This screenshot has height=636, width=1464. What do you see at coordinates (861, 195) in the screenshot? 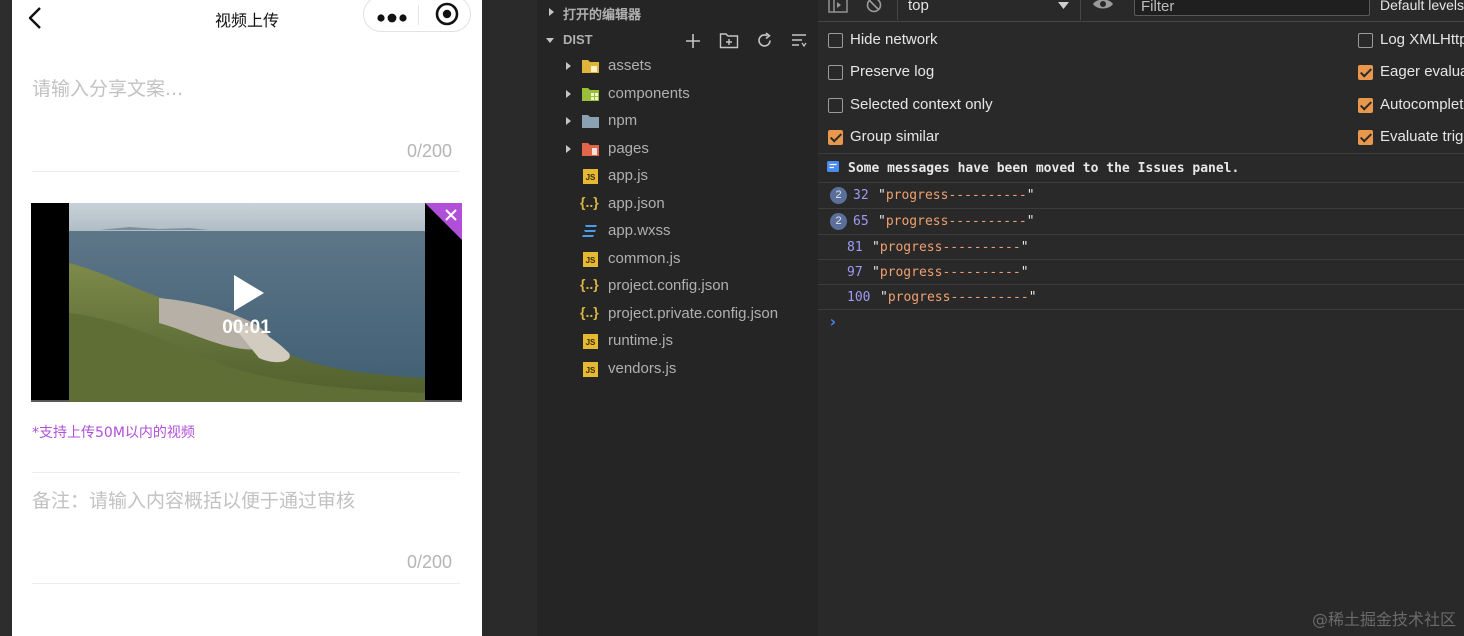
I see `log-number: 32` at bounding box center [861, 195].